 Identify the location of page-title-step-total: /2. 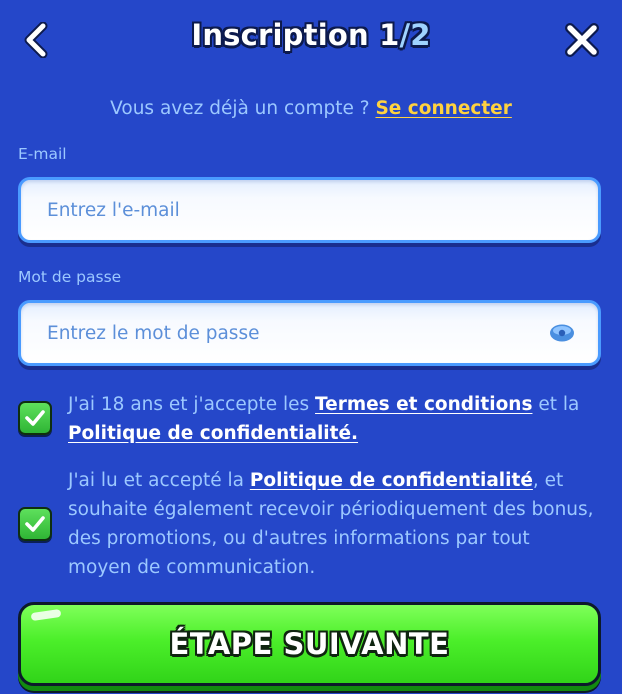
(415, 35).